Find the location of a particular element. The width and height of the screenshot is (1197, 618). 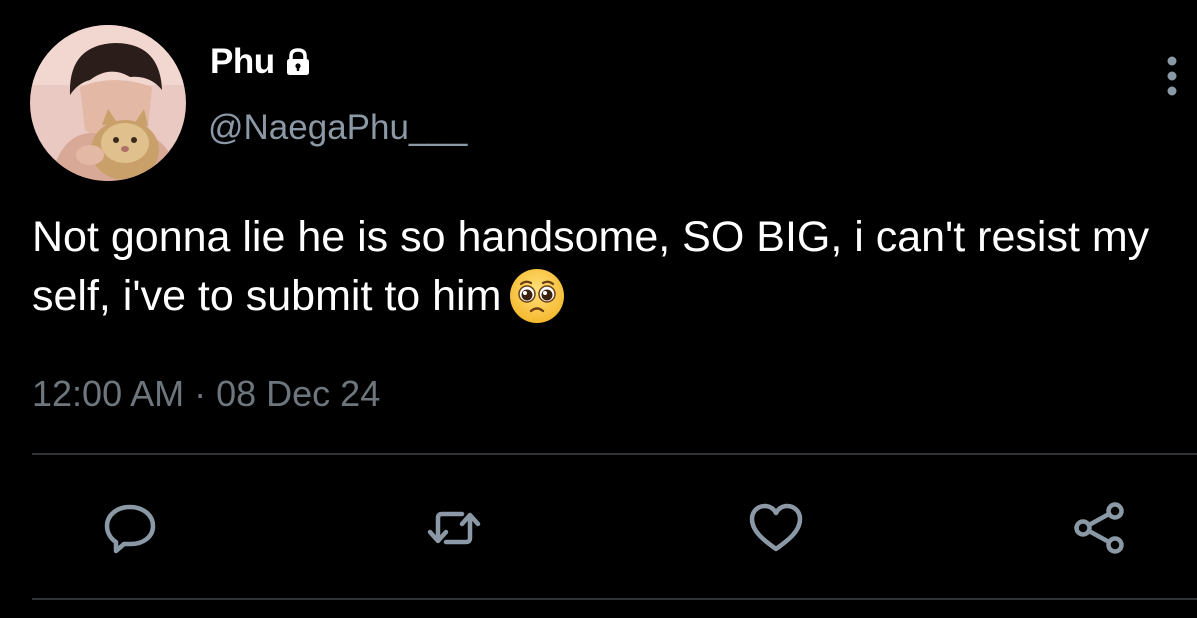

author-name-row: Phu is located at coordinates (262, 62).